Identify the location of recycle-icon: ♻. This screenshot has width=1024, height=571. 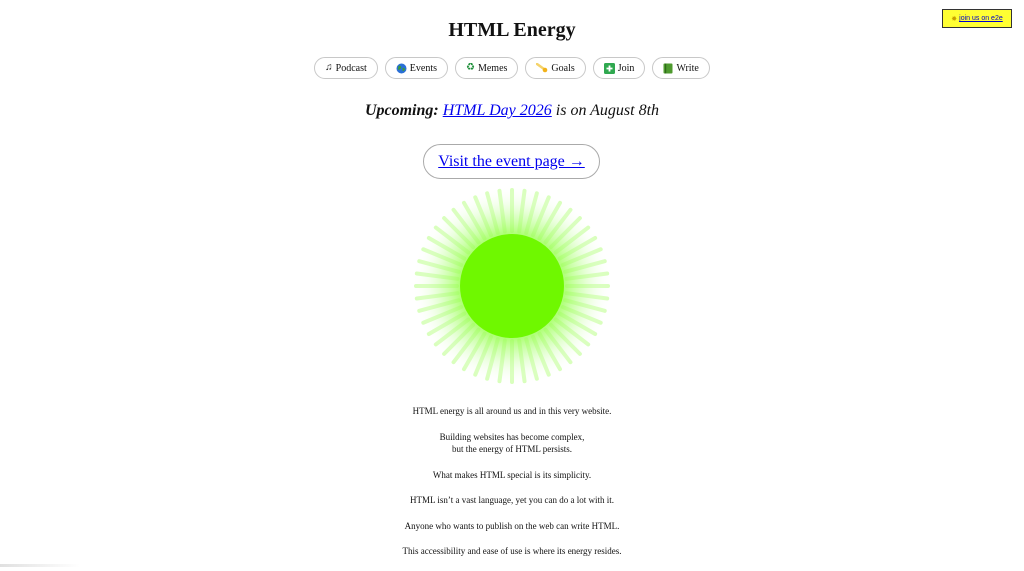
(470, 67).